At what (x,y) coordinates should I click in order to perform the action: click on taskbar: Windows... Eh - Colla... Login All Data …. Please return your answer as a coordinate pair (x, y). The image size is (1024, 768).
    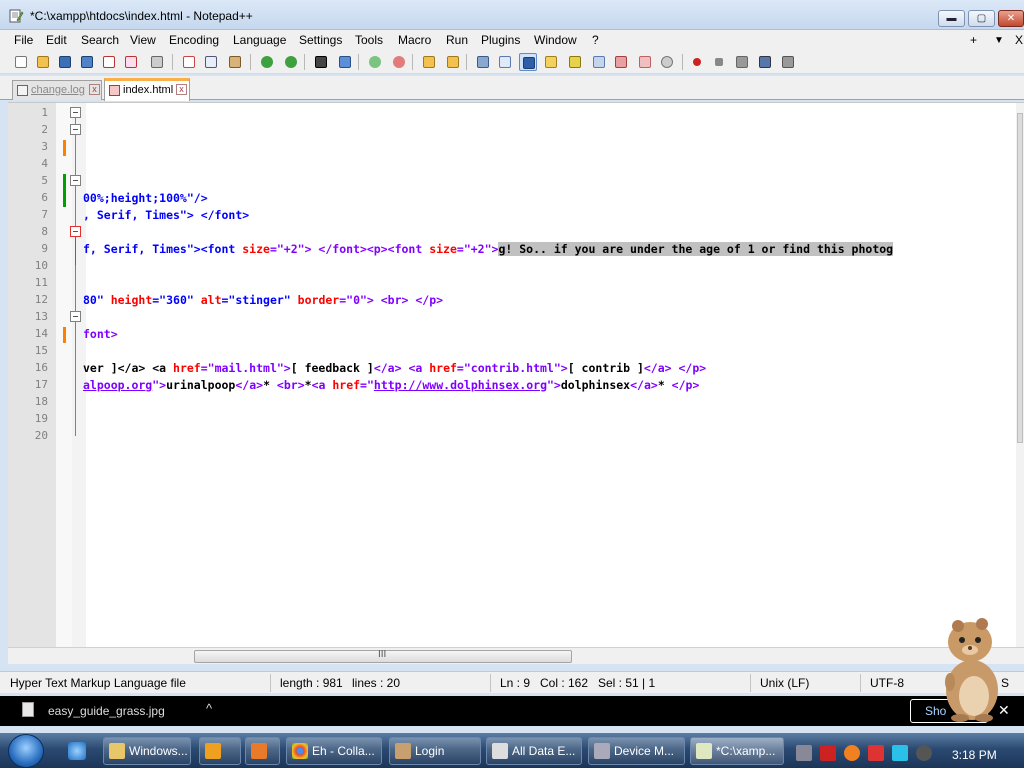
    Looking at the image, I should click on (512, 750).